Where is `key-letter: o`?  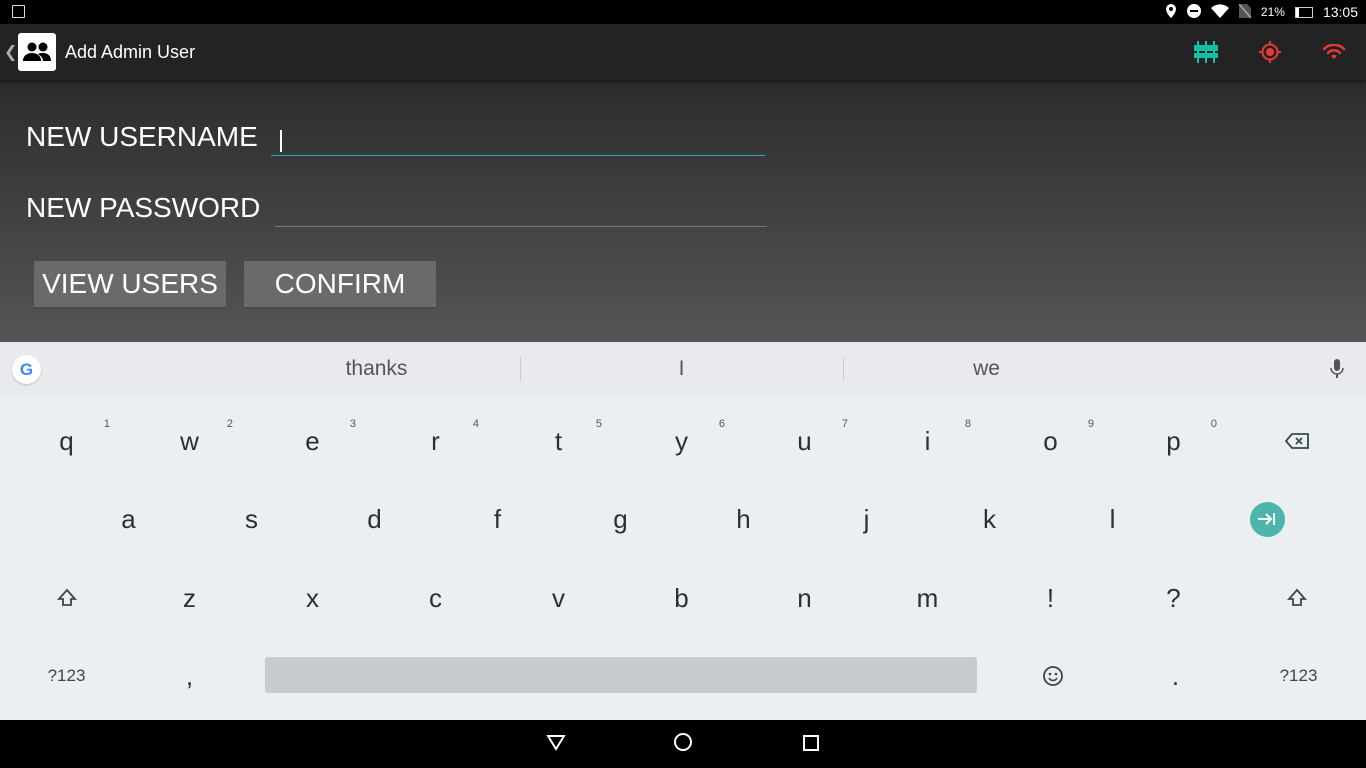 key-letter: o is located at coordinates (1050, 440).